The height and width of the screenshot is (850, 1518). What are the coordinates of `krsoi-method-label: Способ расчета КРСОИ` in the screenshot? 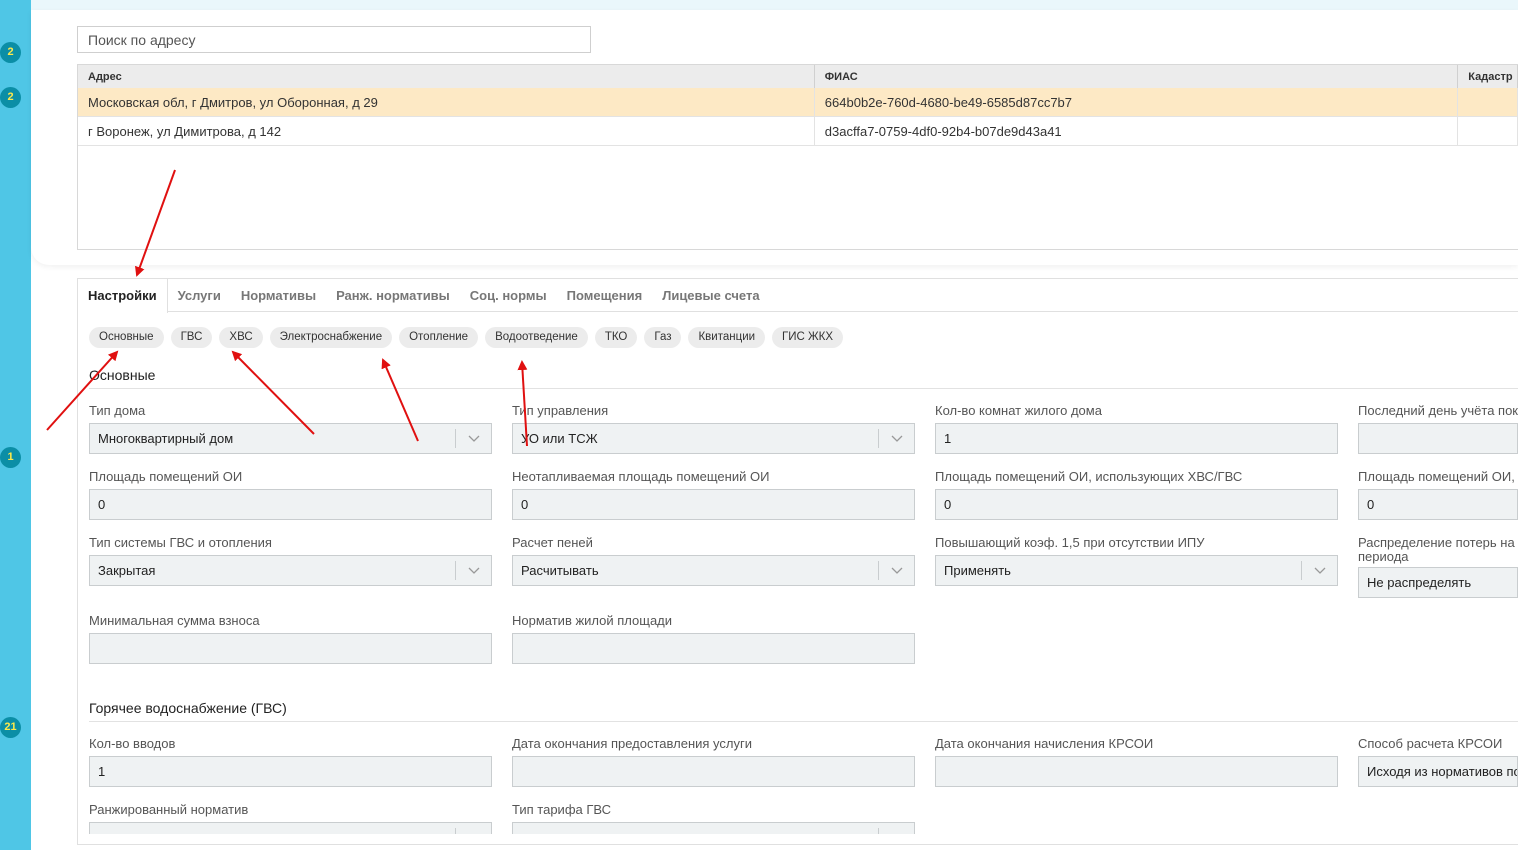 It's located at (1430, 743).